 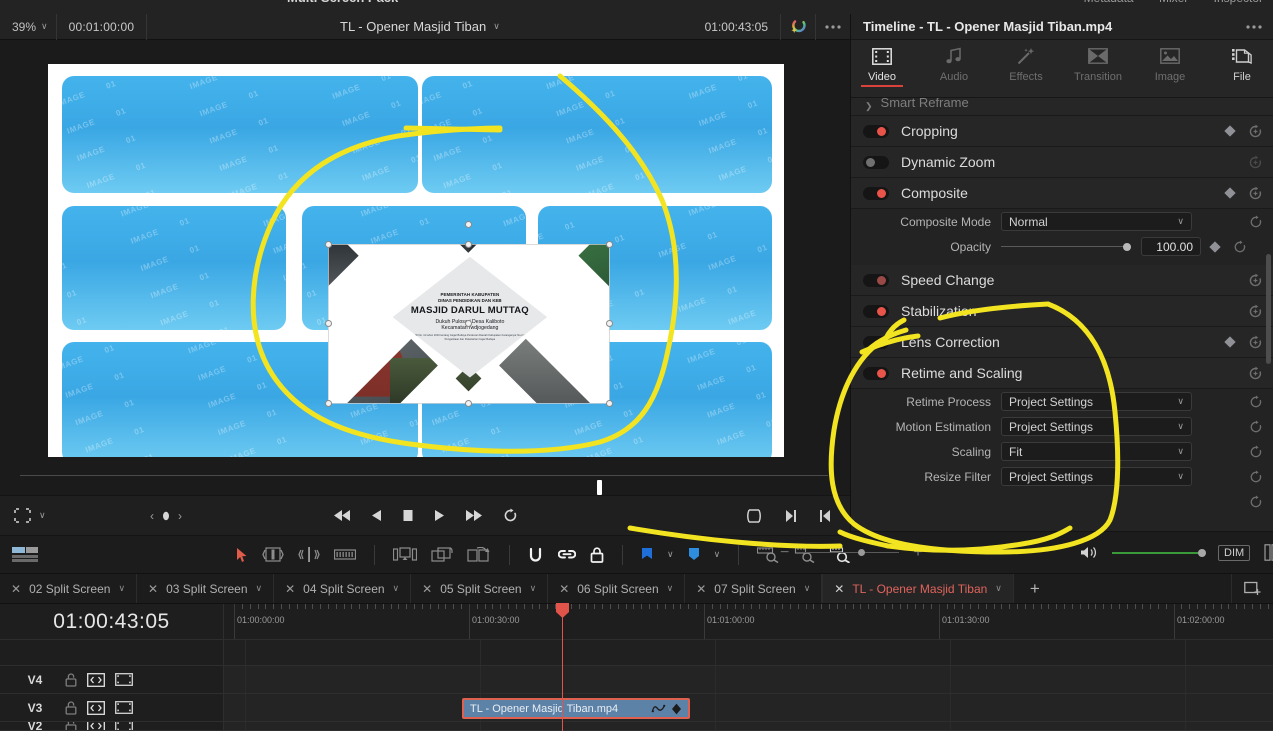 What do you see at coordinates (576, 708) in the screenshot?
I see `timeline-clip: TL - Opener Masjid Tiban.mp4` at bounding box center [576, 708].